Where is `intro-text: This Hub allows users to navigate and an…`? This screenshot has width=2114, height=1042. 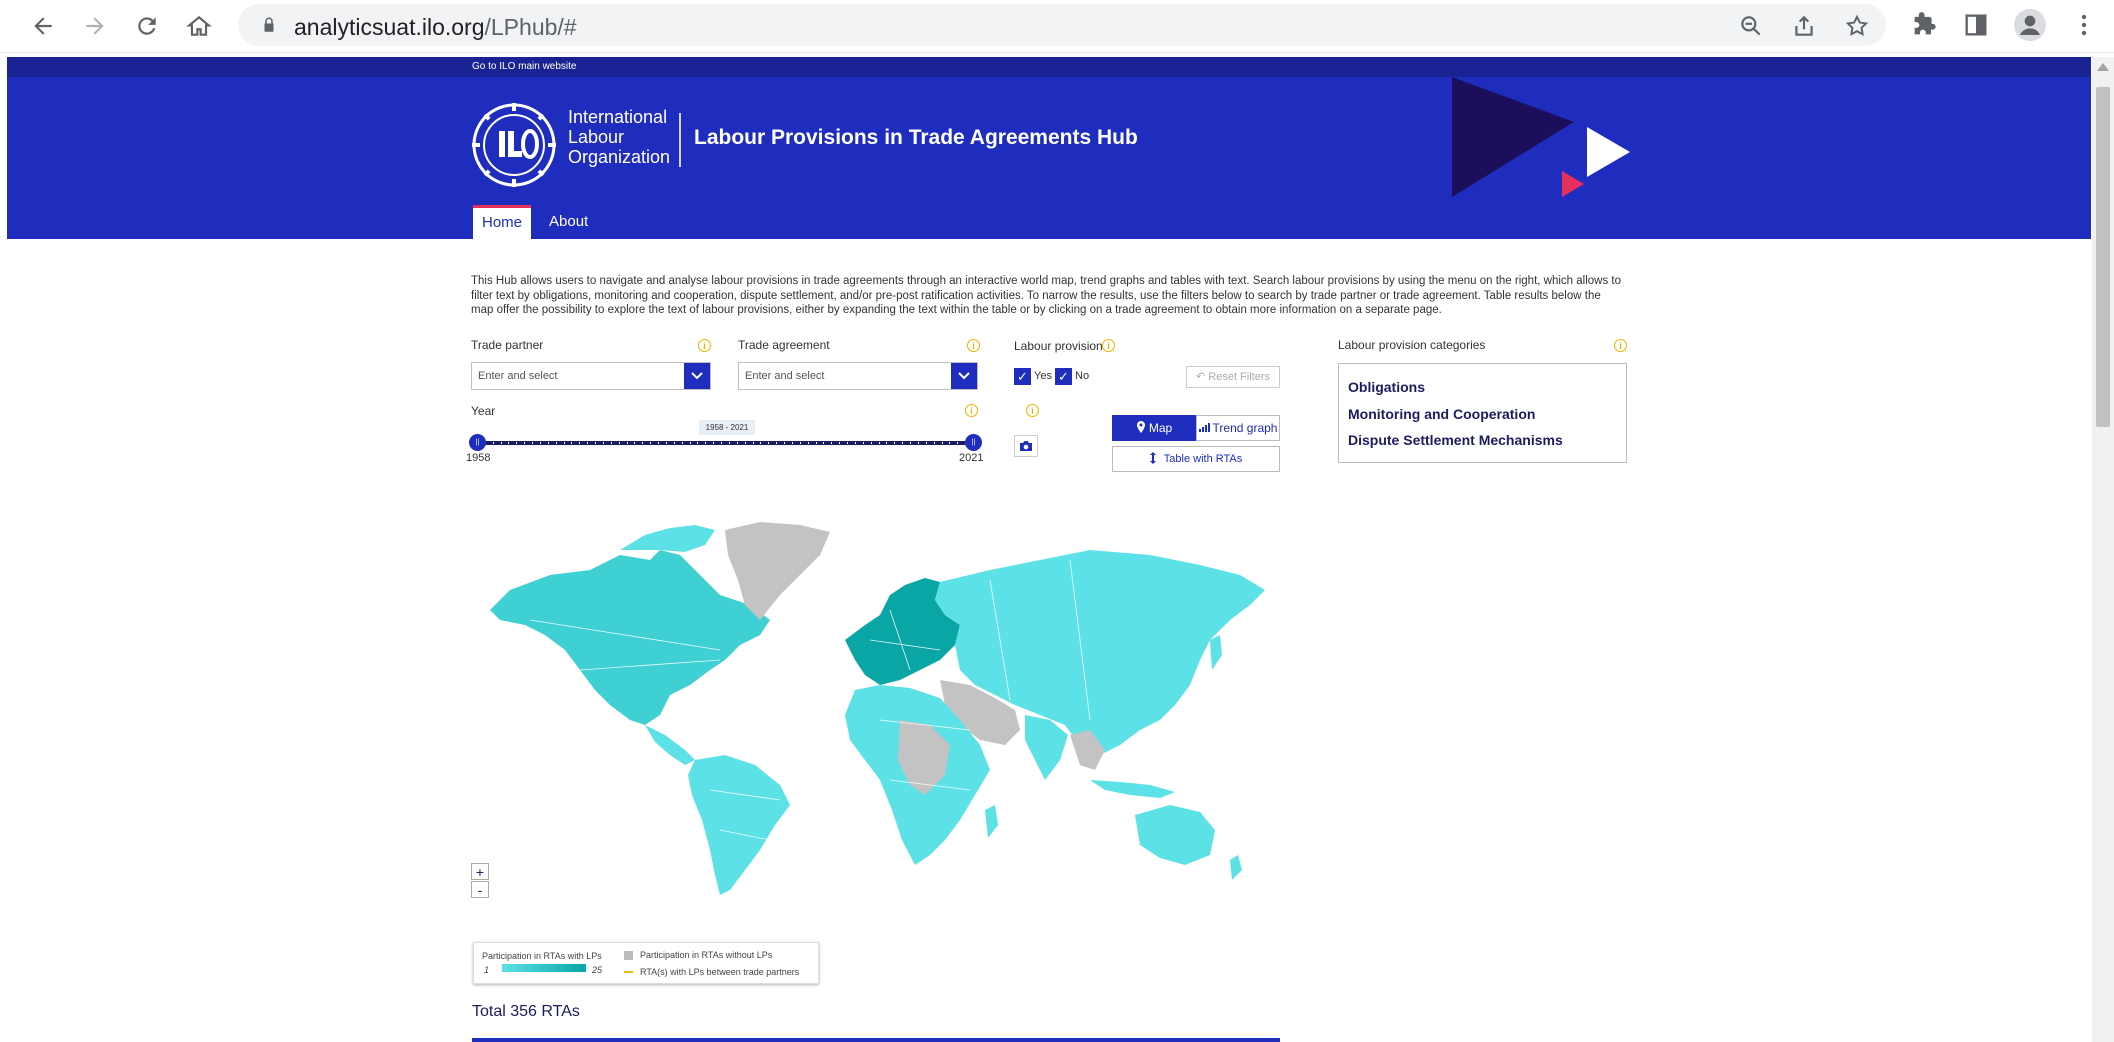
intro-text: This Hub allows users to navigate and an… is located at coordinates (1046, 295).